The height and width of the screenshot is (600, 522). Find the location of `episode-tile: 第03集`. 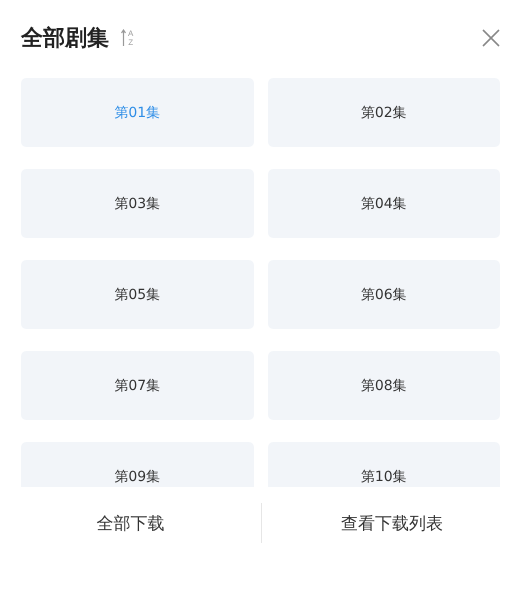

episode-tile: 第03集 is located at coordinates (137, 203).